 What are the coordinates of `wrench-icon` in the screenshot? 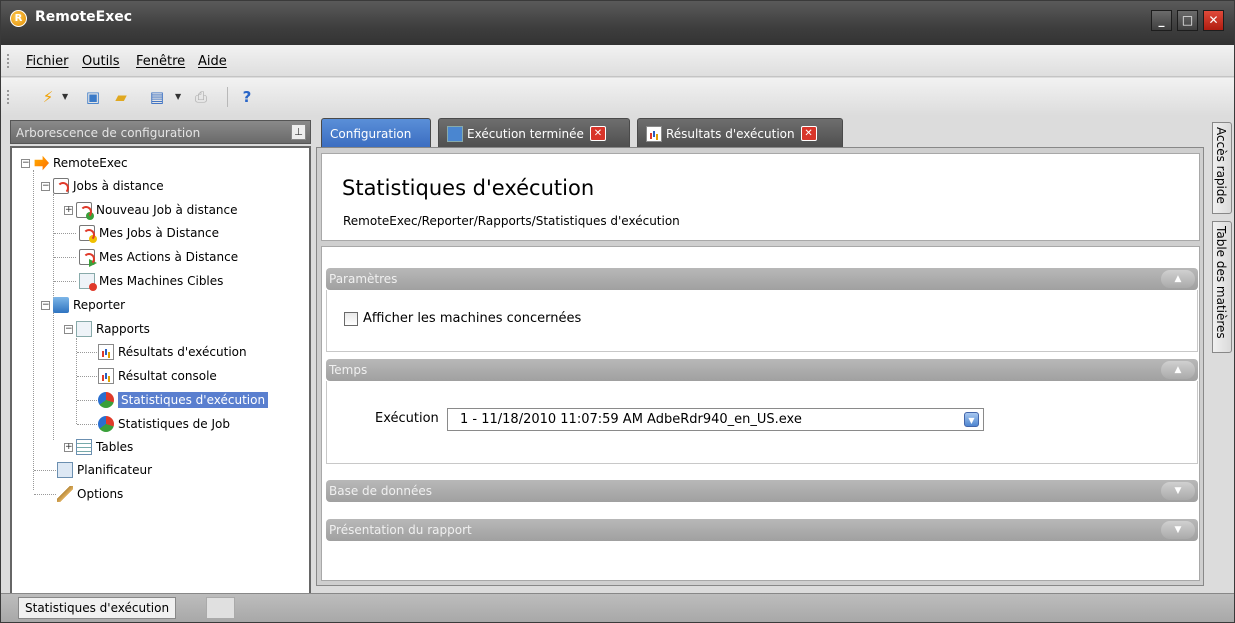 It's located at (65, 494).